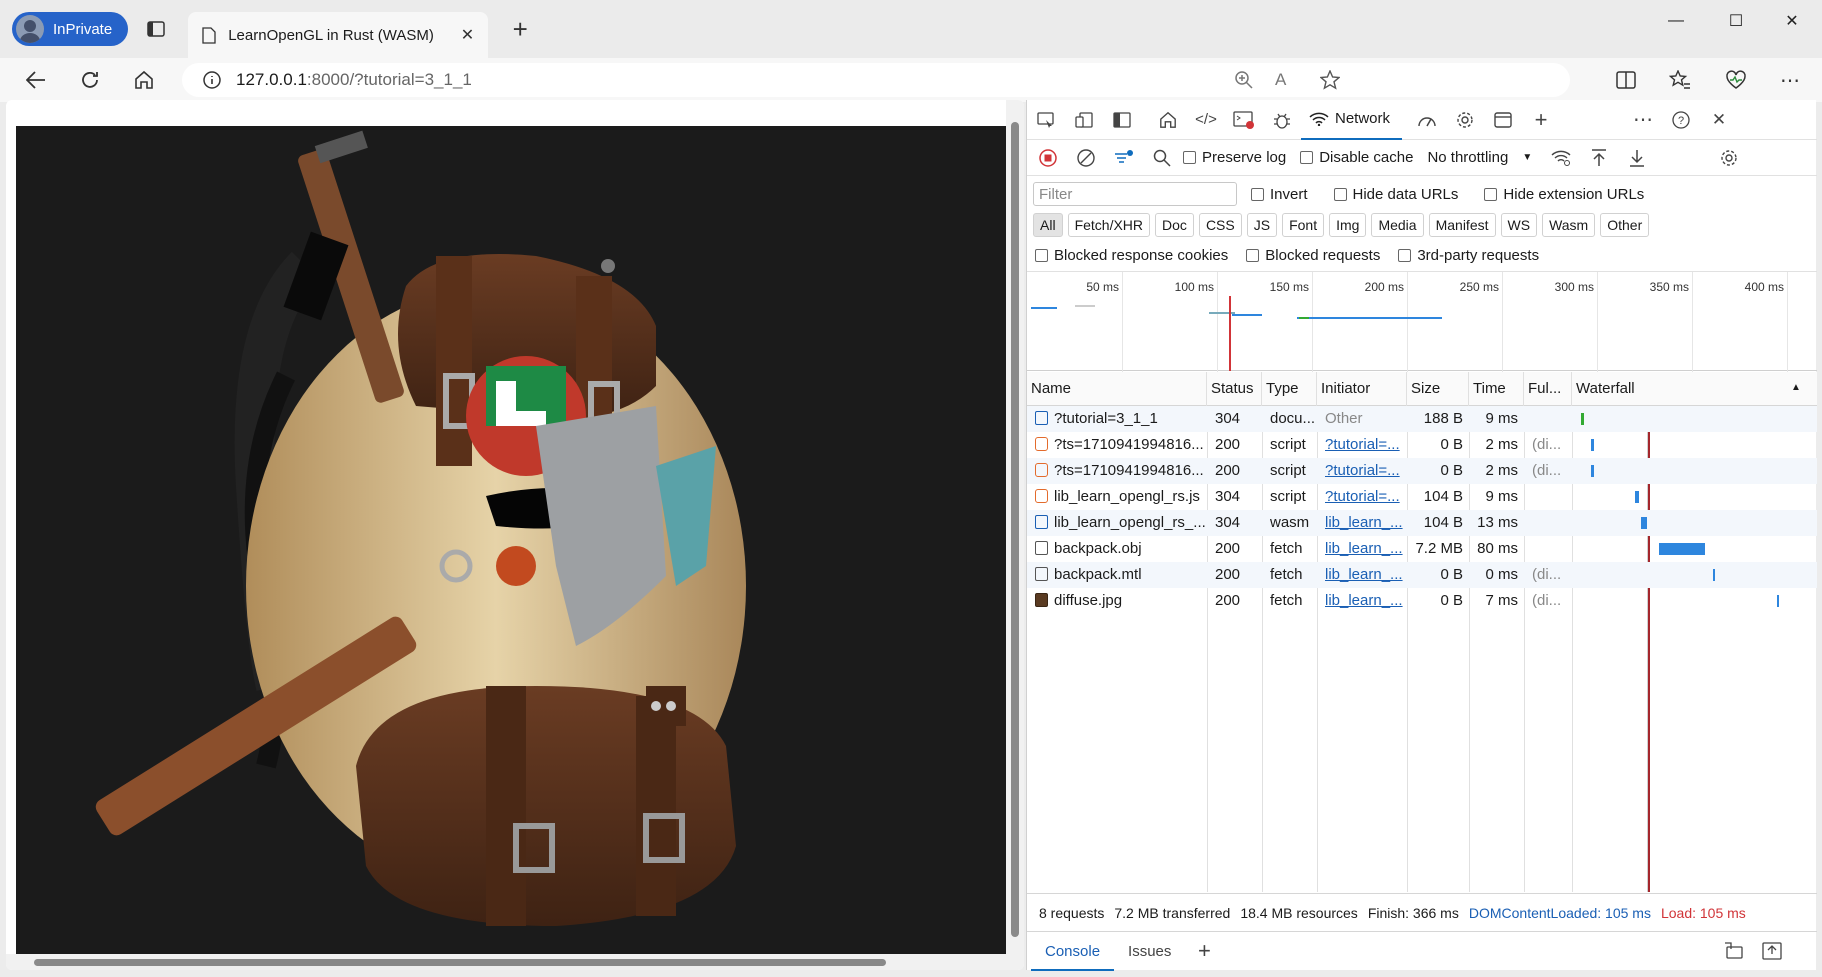  What do you see at coordinates (1519, 225) in the screenshot?
I see `filter-chip-ws: WS` at bounding box center [1519, 225].